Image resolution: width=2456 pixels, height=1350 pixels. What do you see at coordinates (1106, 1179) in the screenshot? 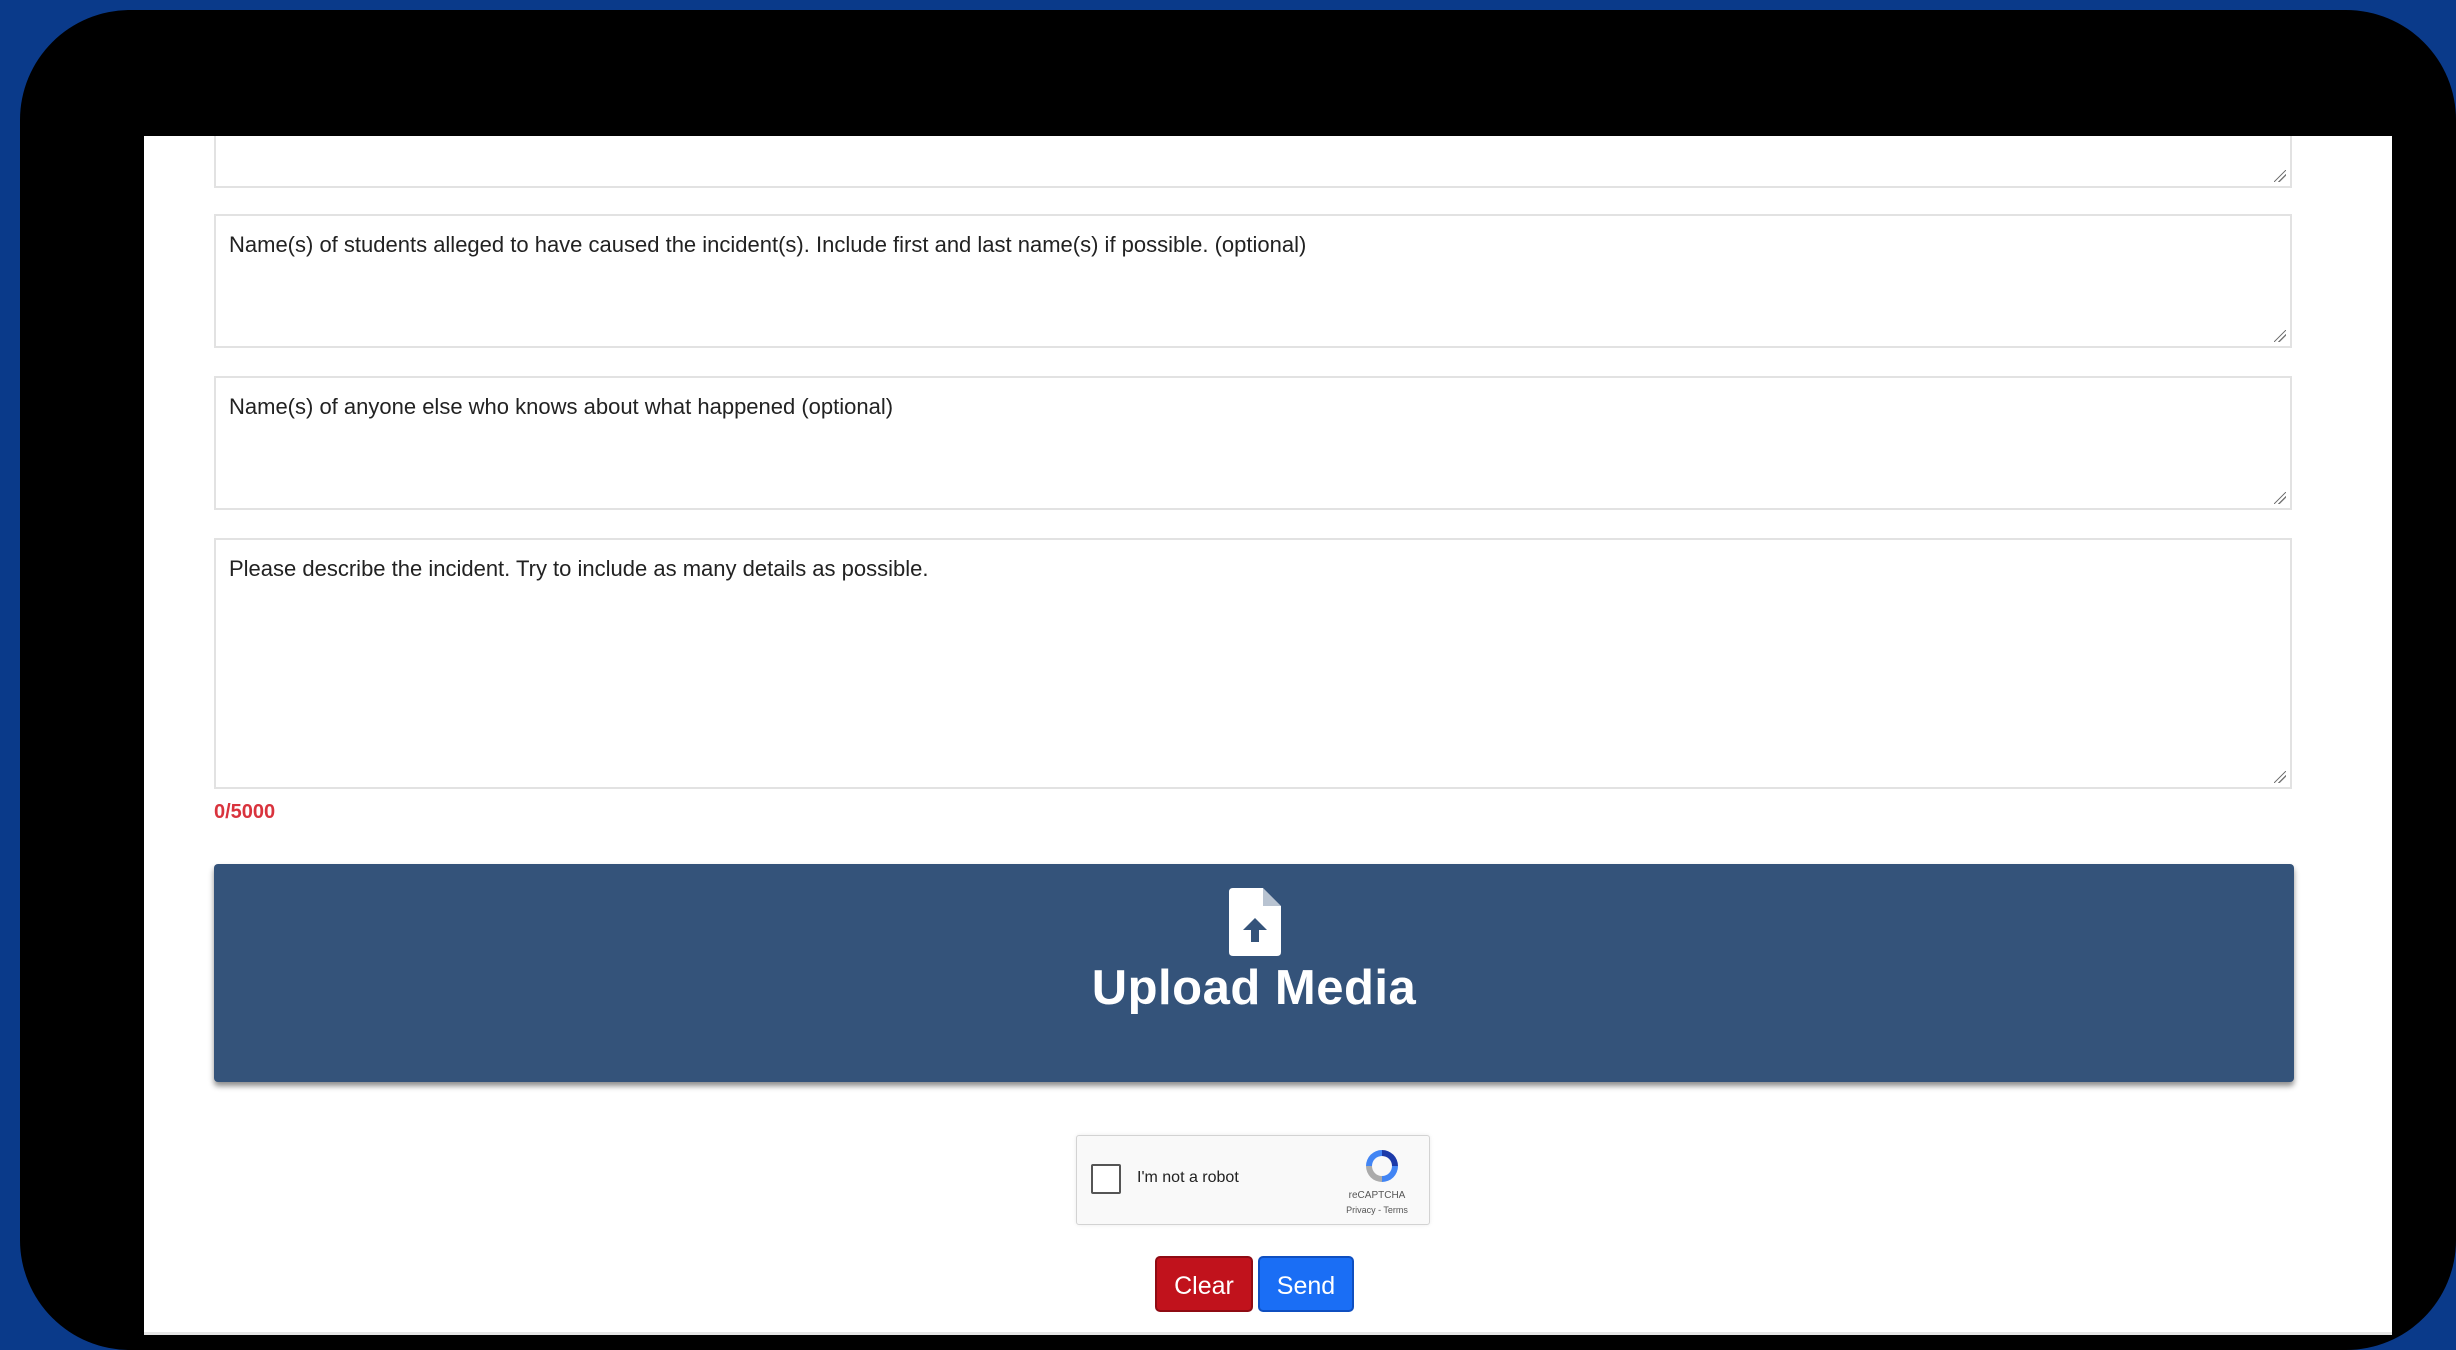
I see `recaptcha-checkbox` at bounding box center [1106, 1179].